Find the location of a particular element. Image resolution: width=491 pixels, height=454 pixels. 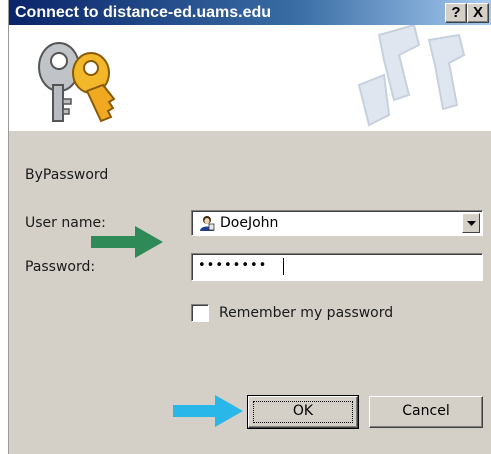

password-value: •••••••• is located at coordinates (233, 265).